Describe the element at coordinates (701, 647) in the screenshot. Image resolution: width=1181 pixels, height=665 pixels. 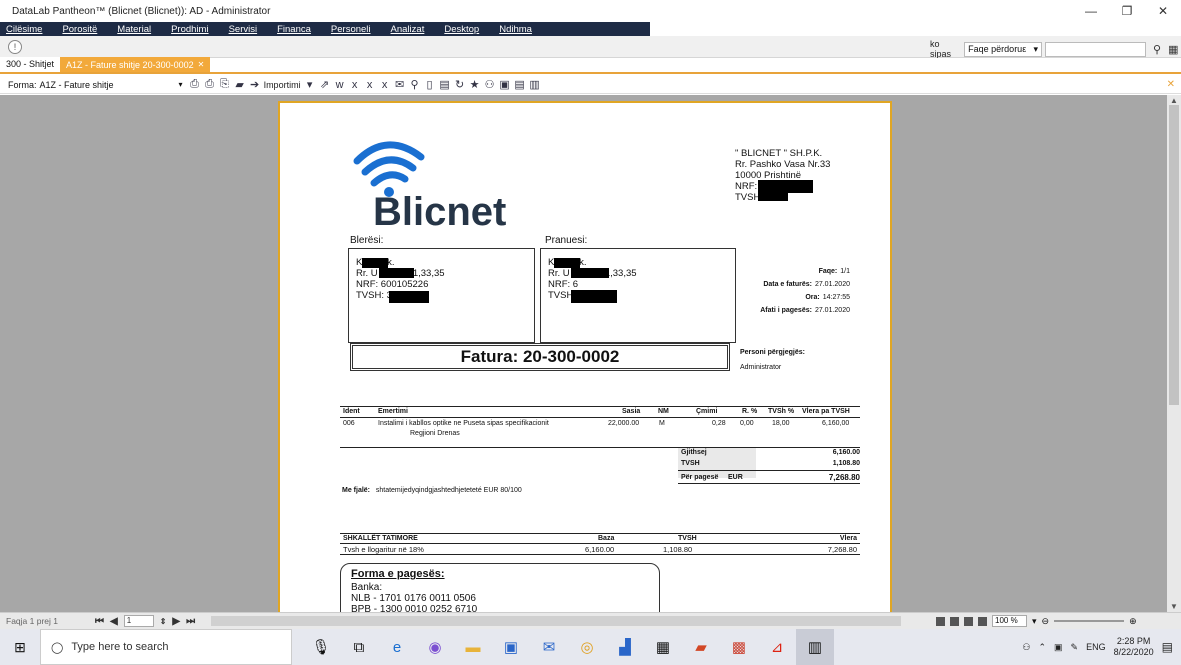
I see `powerpoint-icon: ▰` at that location.